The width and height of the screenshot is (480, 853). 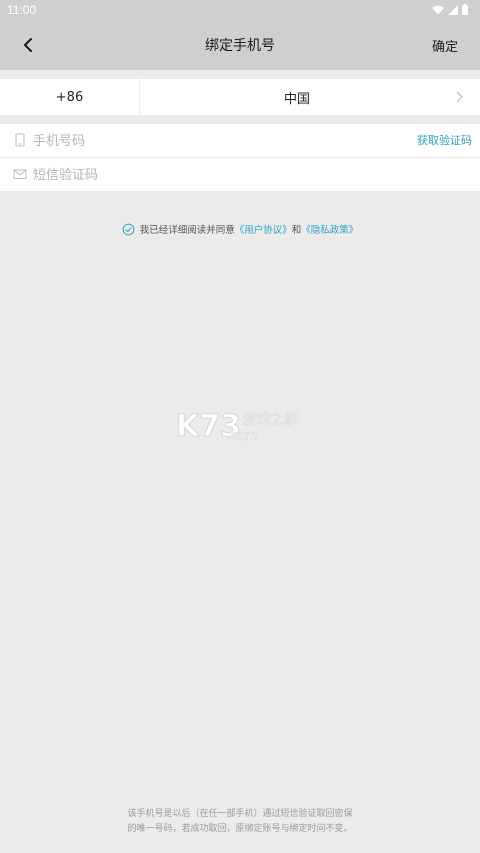 I want to click on chevron-right-icon, so click(x=459, y=97).